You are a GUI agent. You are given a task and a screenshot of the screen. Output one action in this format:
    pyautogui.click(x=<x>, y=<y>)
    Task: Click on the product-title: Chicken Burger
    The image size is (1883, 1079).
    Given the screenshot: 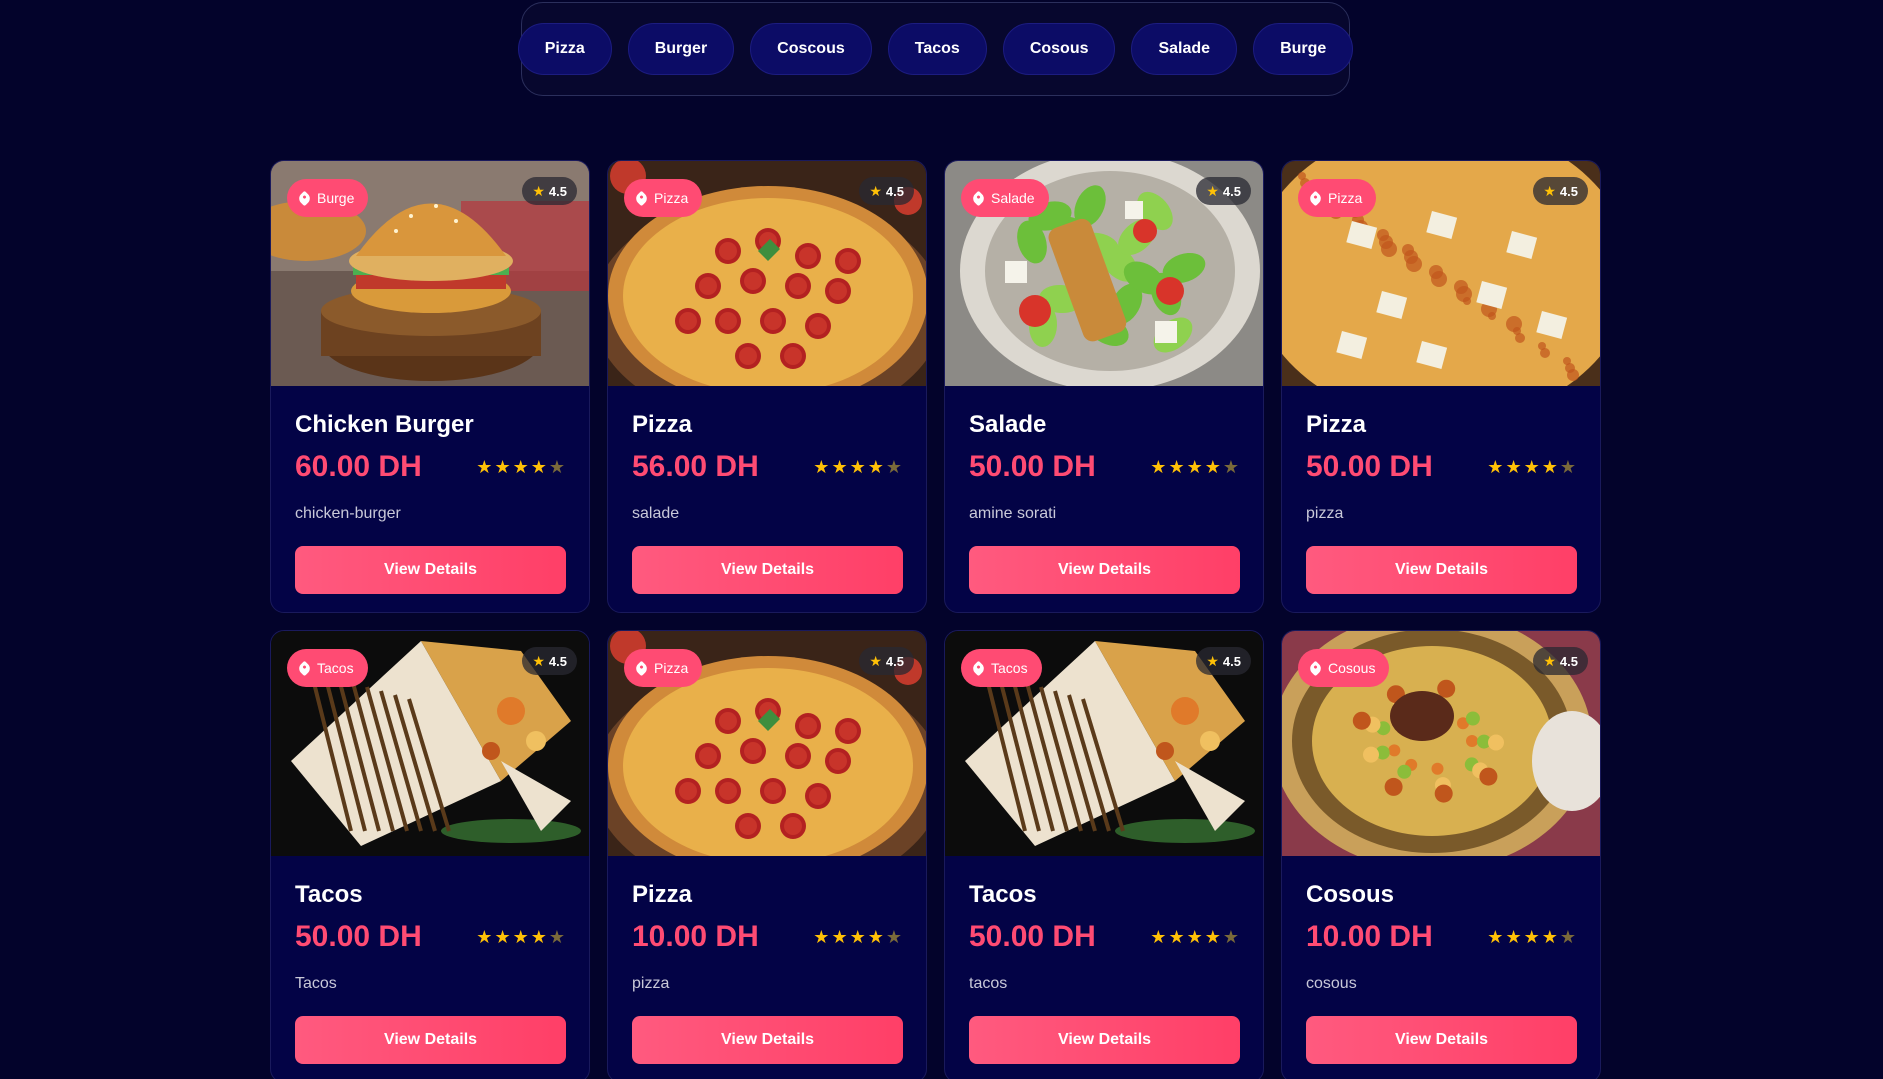 What is the action you would take?
    pyautogui.click(x=384, y=424)
    